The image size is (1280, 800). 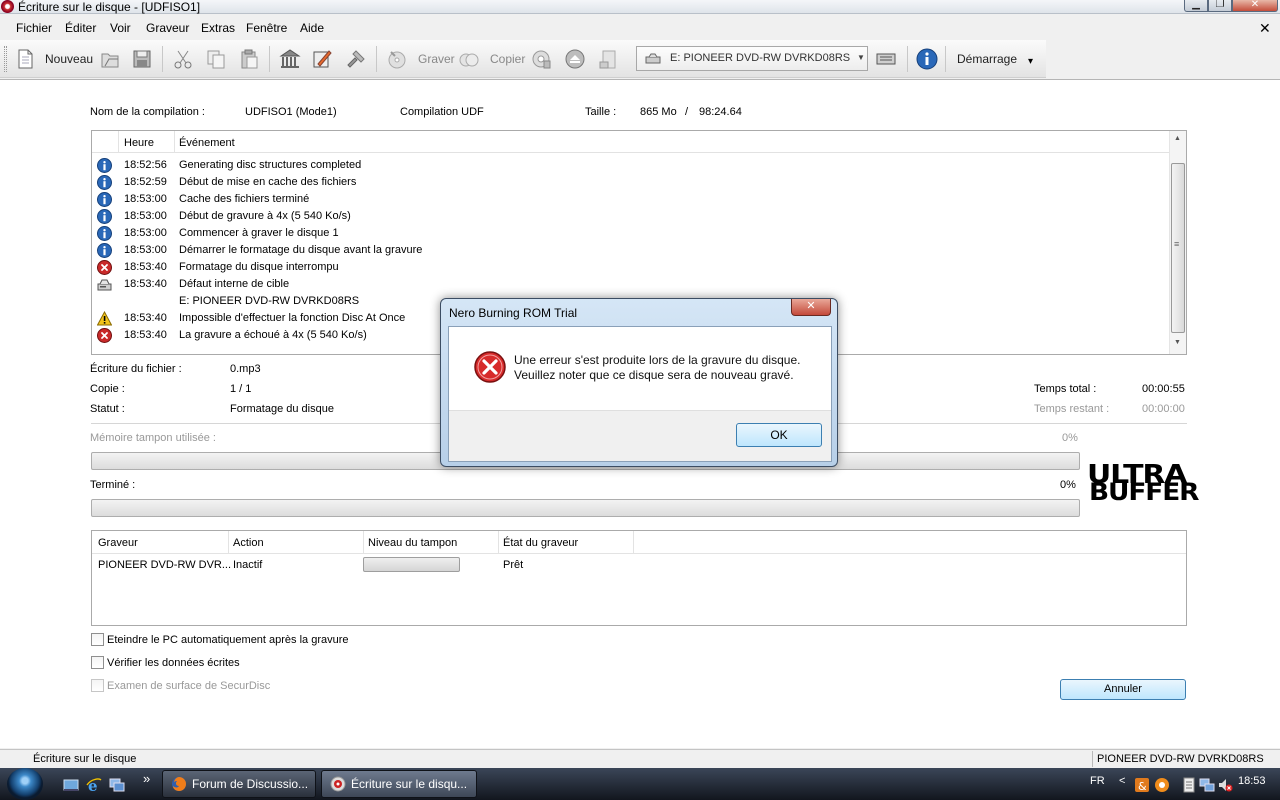 What do you see at coordinates (1225, 785) in the screenshot?
I see `volume-muted-icon` at bounding box center [1225, 785].